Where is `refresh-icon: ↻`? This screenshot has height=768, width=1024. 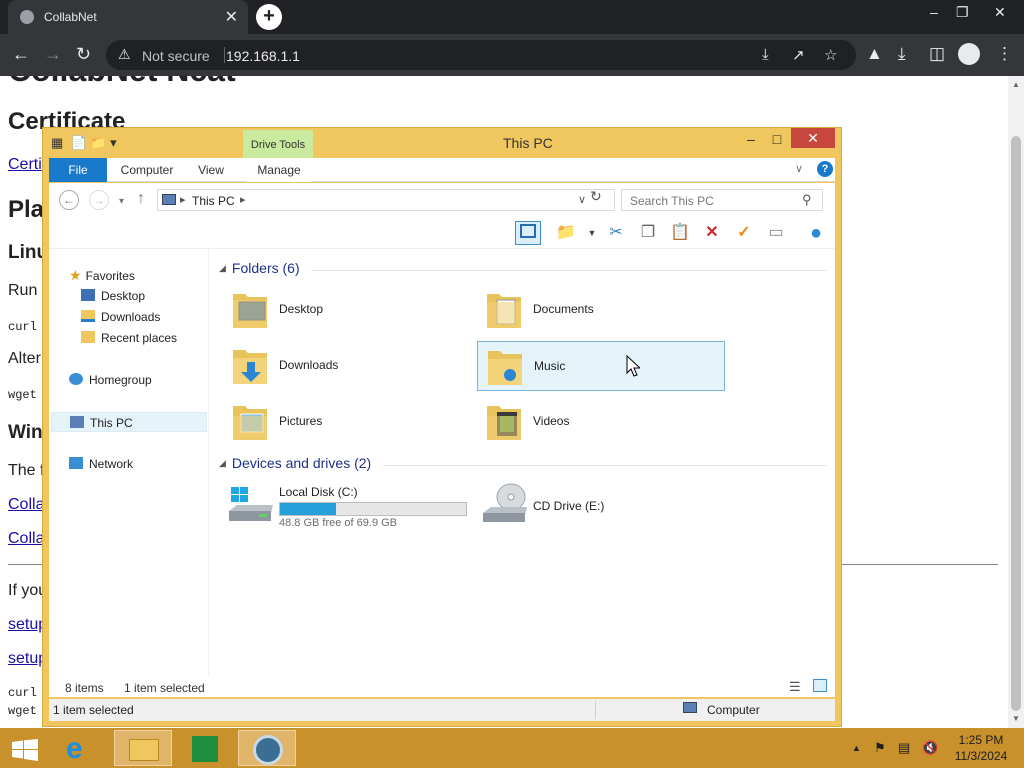 refresh-icon: ↻ is located at coordinates (596, 196).